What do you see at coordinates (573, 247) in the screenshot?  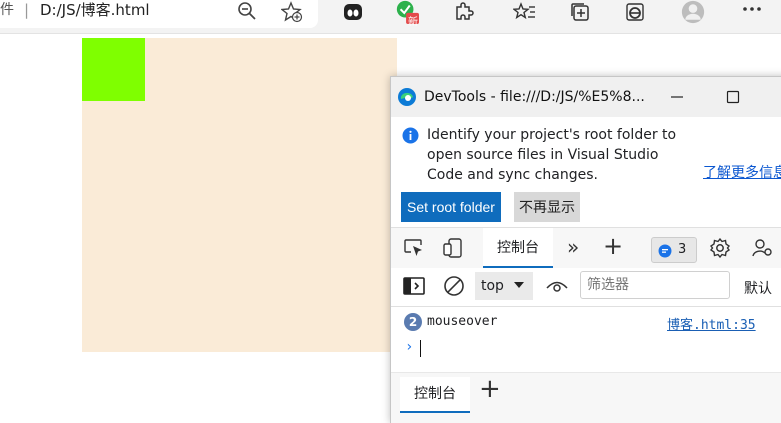 I see `more-tabs-icon: »` at bounding box center [573, 247].